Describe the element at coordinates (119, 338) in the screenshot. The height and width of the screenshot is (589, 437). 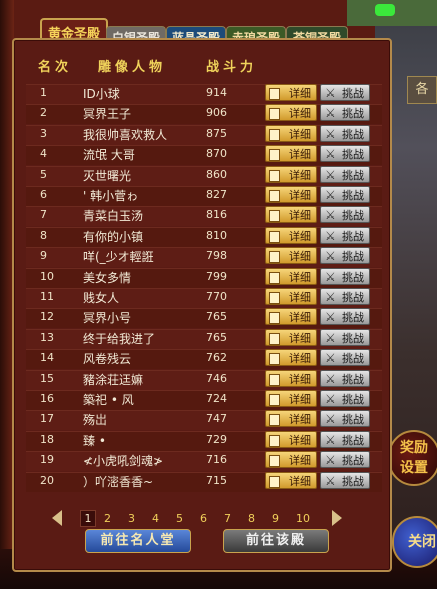
I see `player-name-cell: 终于给我进了` at that location.